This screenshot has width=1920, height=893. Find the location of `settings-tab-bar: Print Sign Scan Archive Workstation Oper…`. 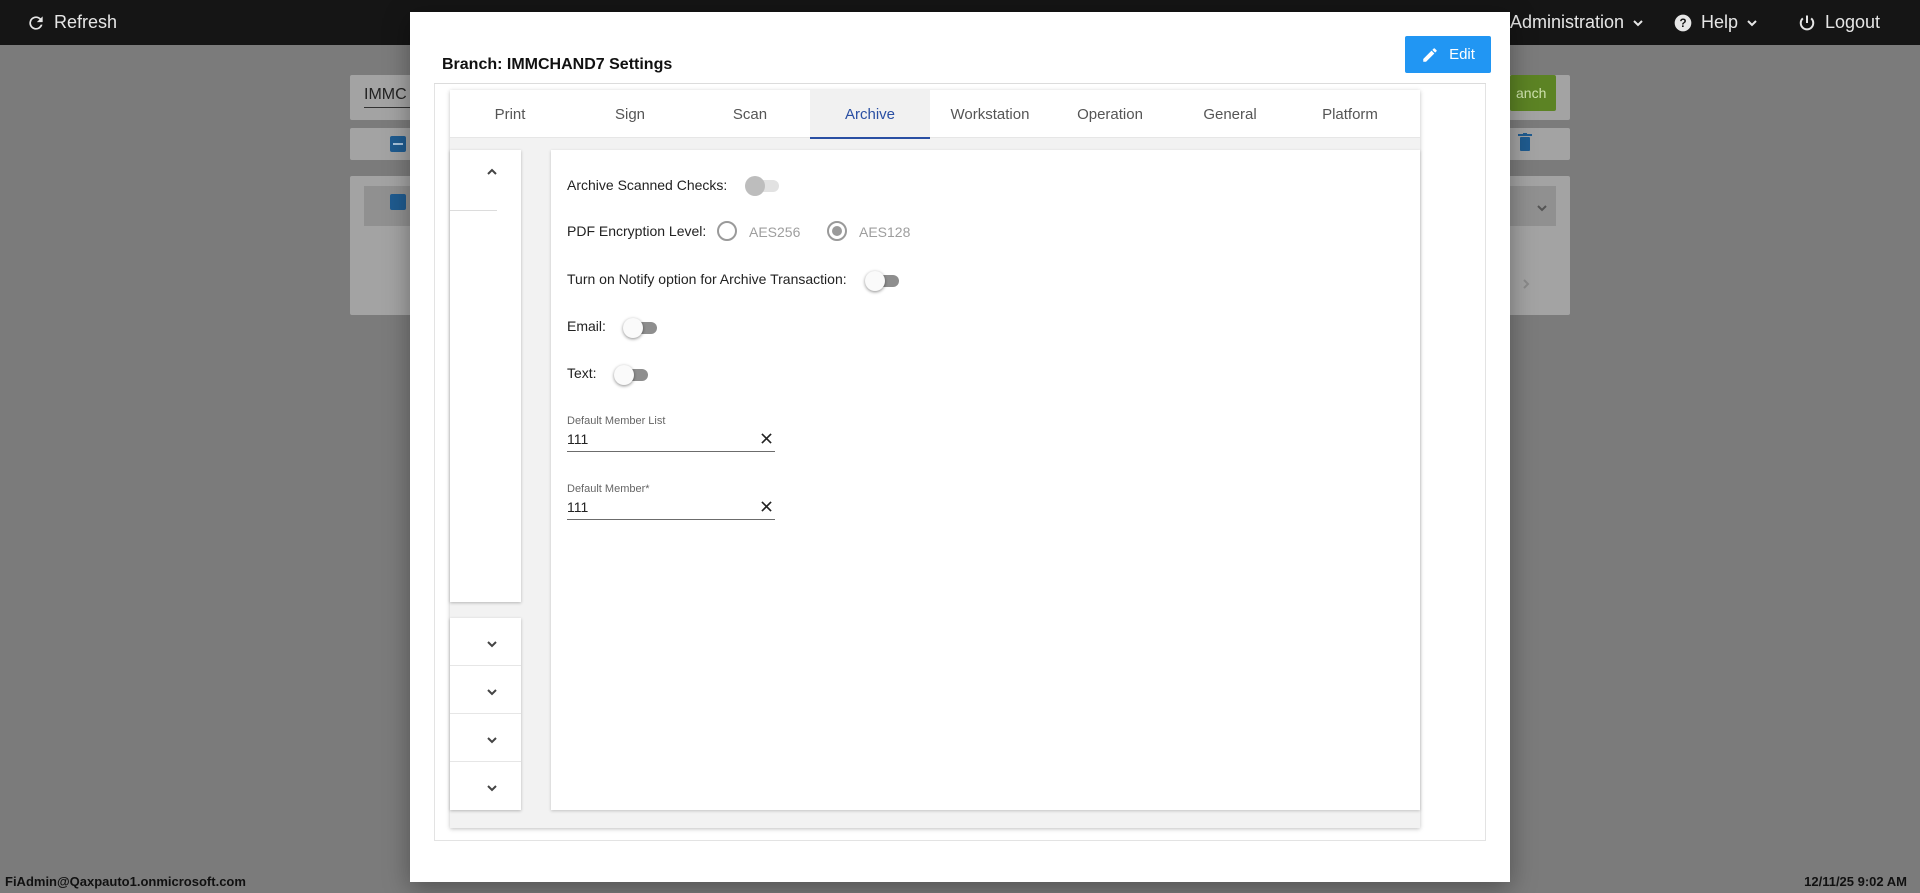

settings-tab-bar: Print Sign Scan Archive Workstation Oper… is located at coordinates (935, 114).